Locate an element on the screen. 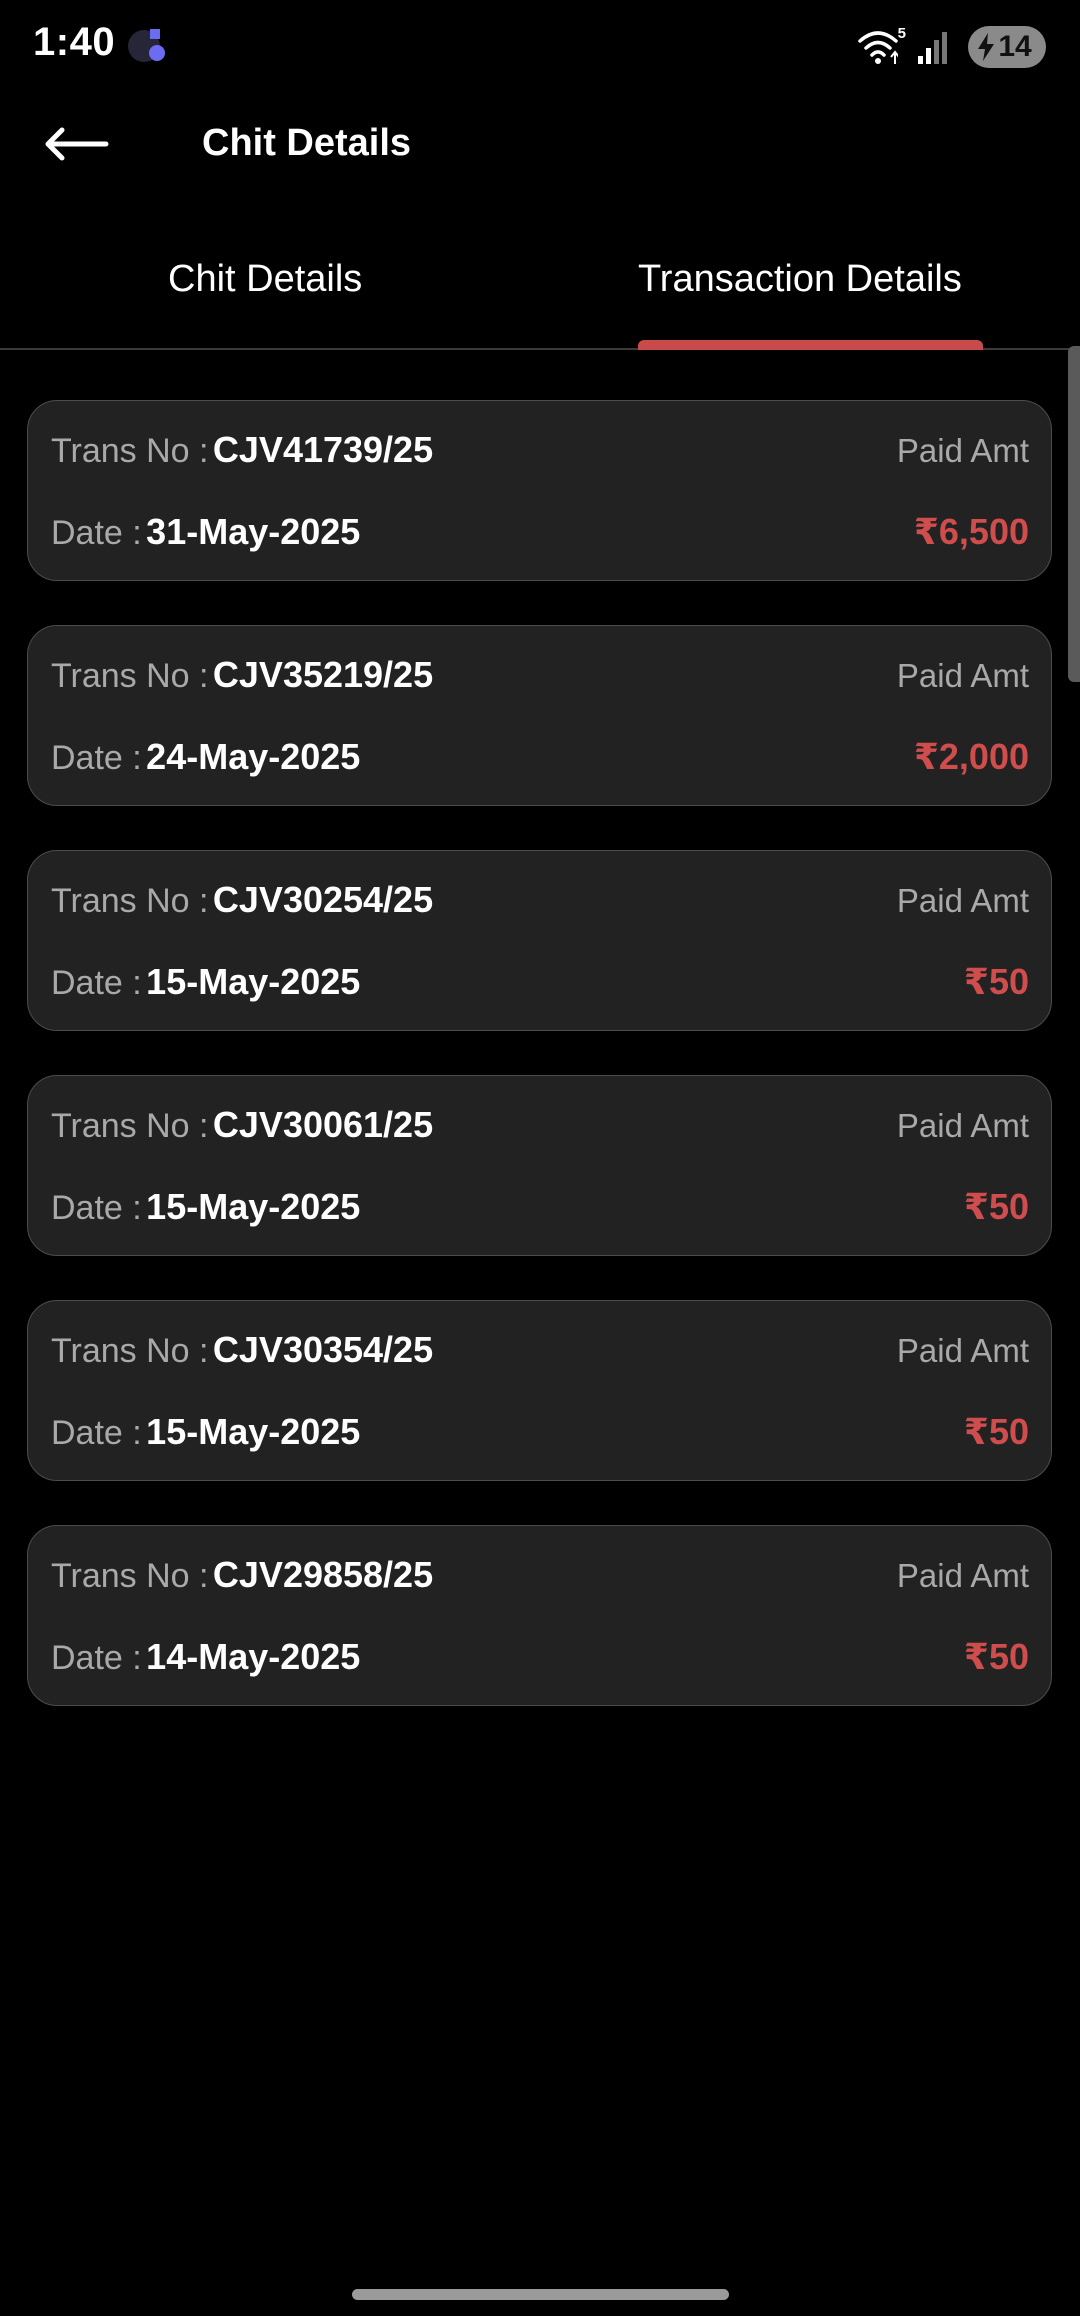  wifi-icon: 5 is located at coordinates (882, 46).